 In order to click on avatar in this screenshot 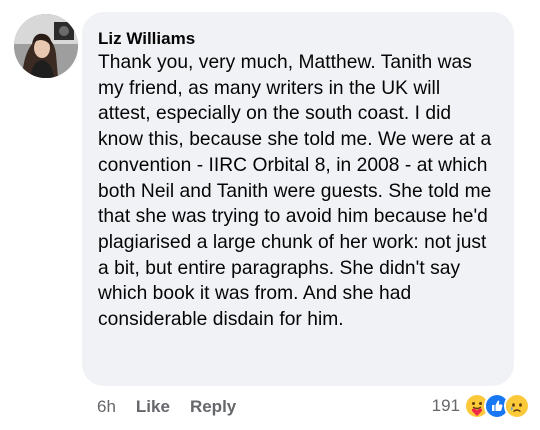, I will do `click(46, 46)`.